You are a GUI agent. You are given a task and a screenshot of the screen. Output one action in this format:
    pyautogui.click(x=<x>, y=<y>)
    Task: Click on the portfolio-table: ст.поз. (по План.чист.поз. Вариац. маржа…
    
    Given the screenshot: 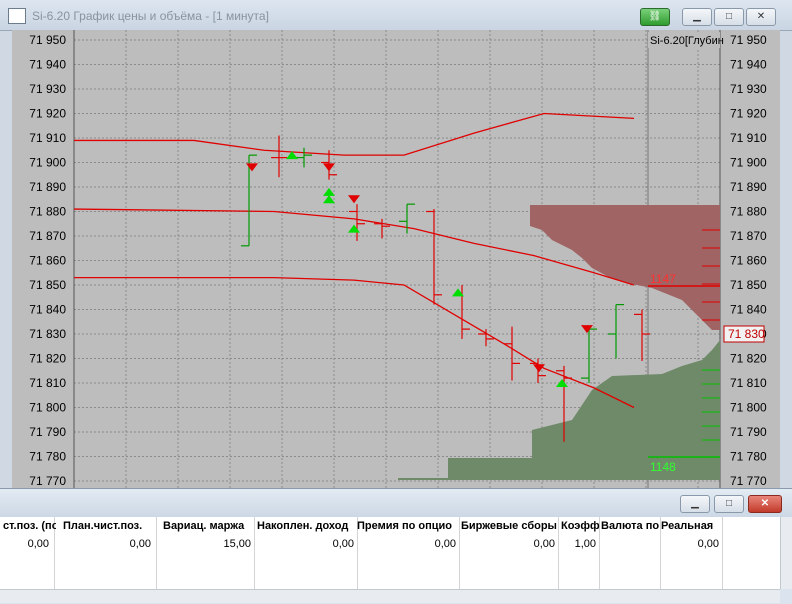 What is the action you would take?
    pyautogui.click(x=390, y=553)
    